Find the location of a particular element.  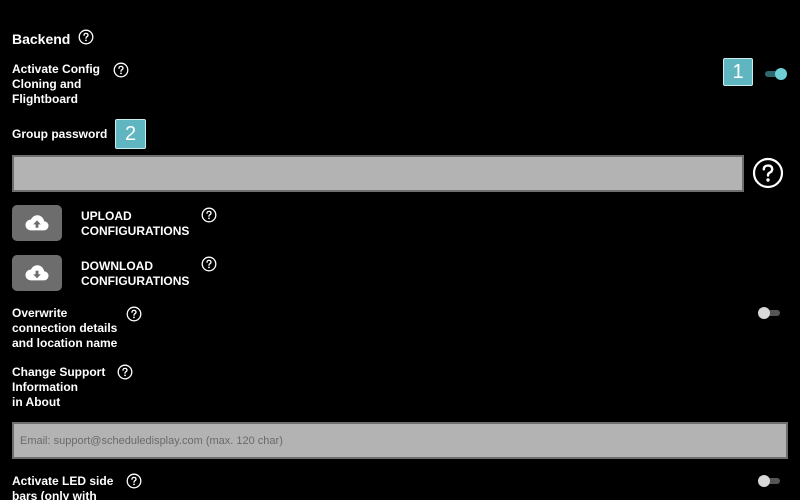

section-title: Backend is located at coordinates (41, 39).